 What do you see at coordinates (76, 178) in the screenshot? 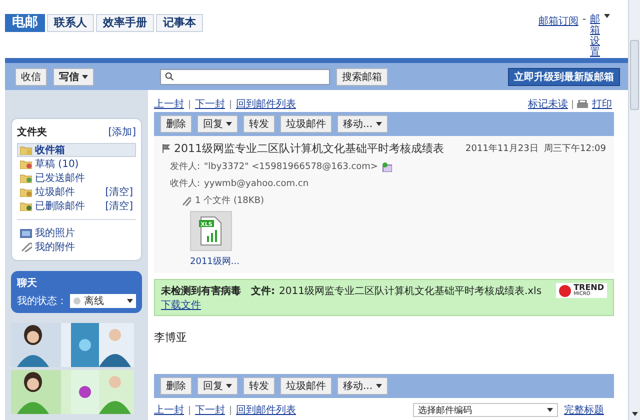
I see `folder-item: 已发送邮件` at bounding box center [76, 178].